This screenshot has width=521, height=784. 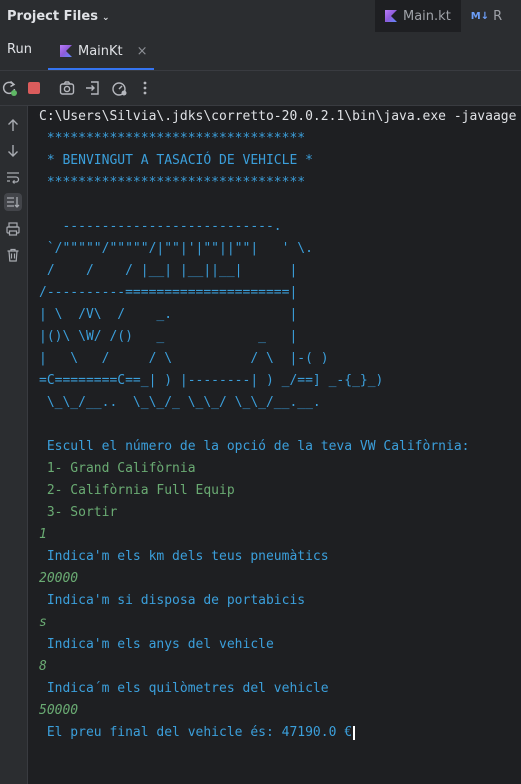 I want to click on close-icon: ×, so click(x=142, y=51).